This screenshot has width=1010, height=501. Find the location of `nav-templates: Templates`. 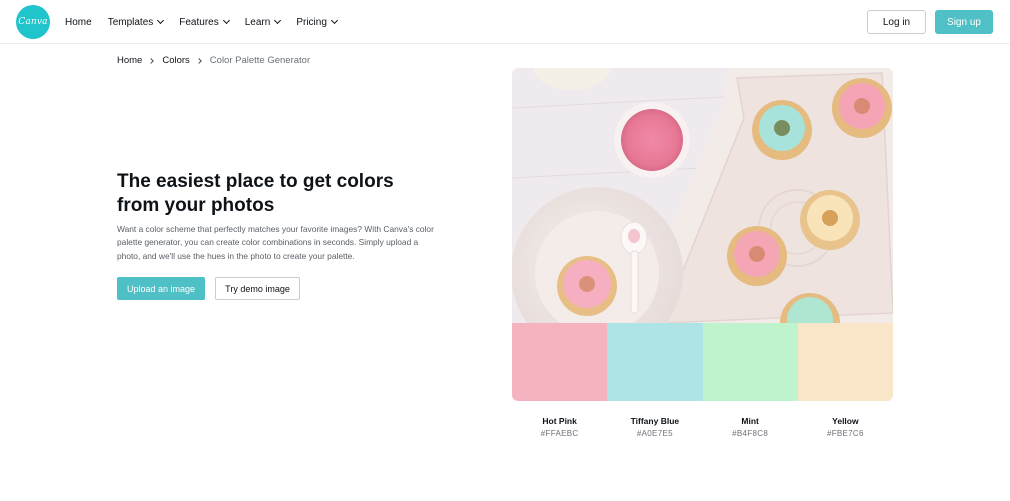

nav-templates: Templates is located at coordinates (136, 22).